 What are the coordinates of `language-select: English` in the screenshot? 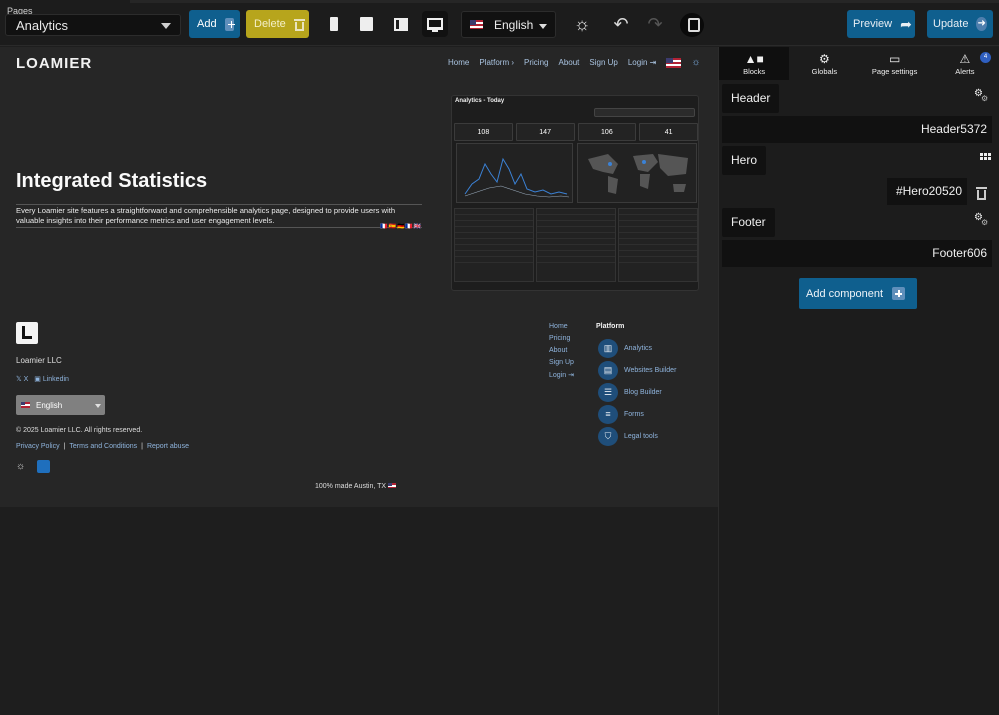 It's located at (508, 24).